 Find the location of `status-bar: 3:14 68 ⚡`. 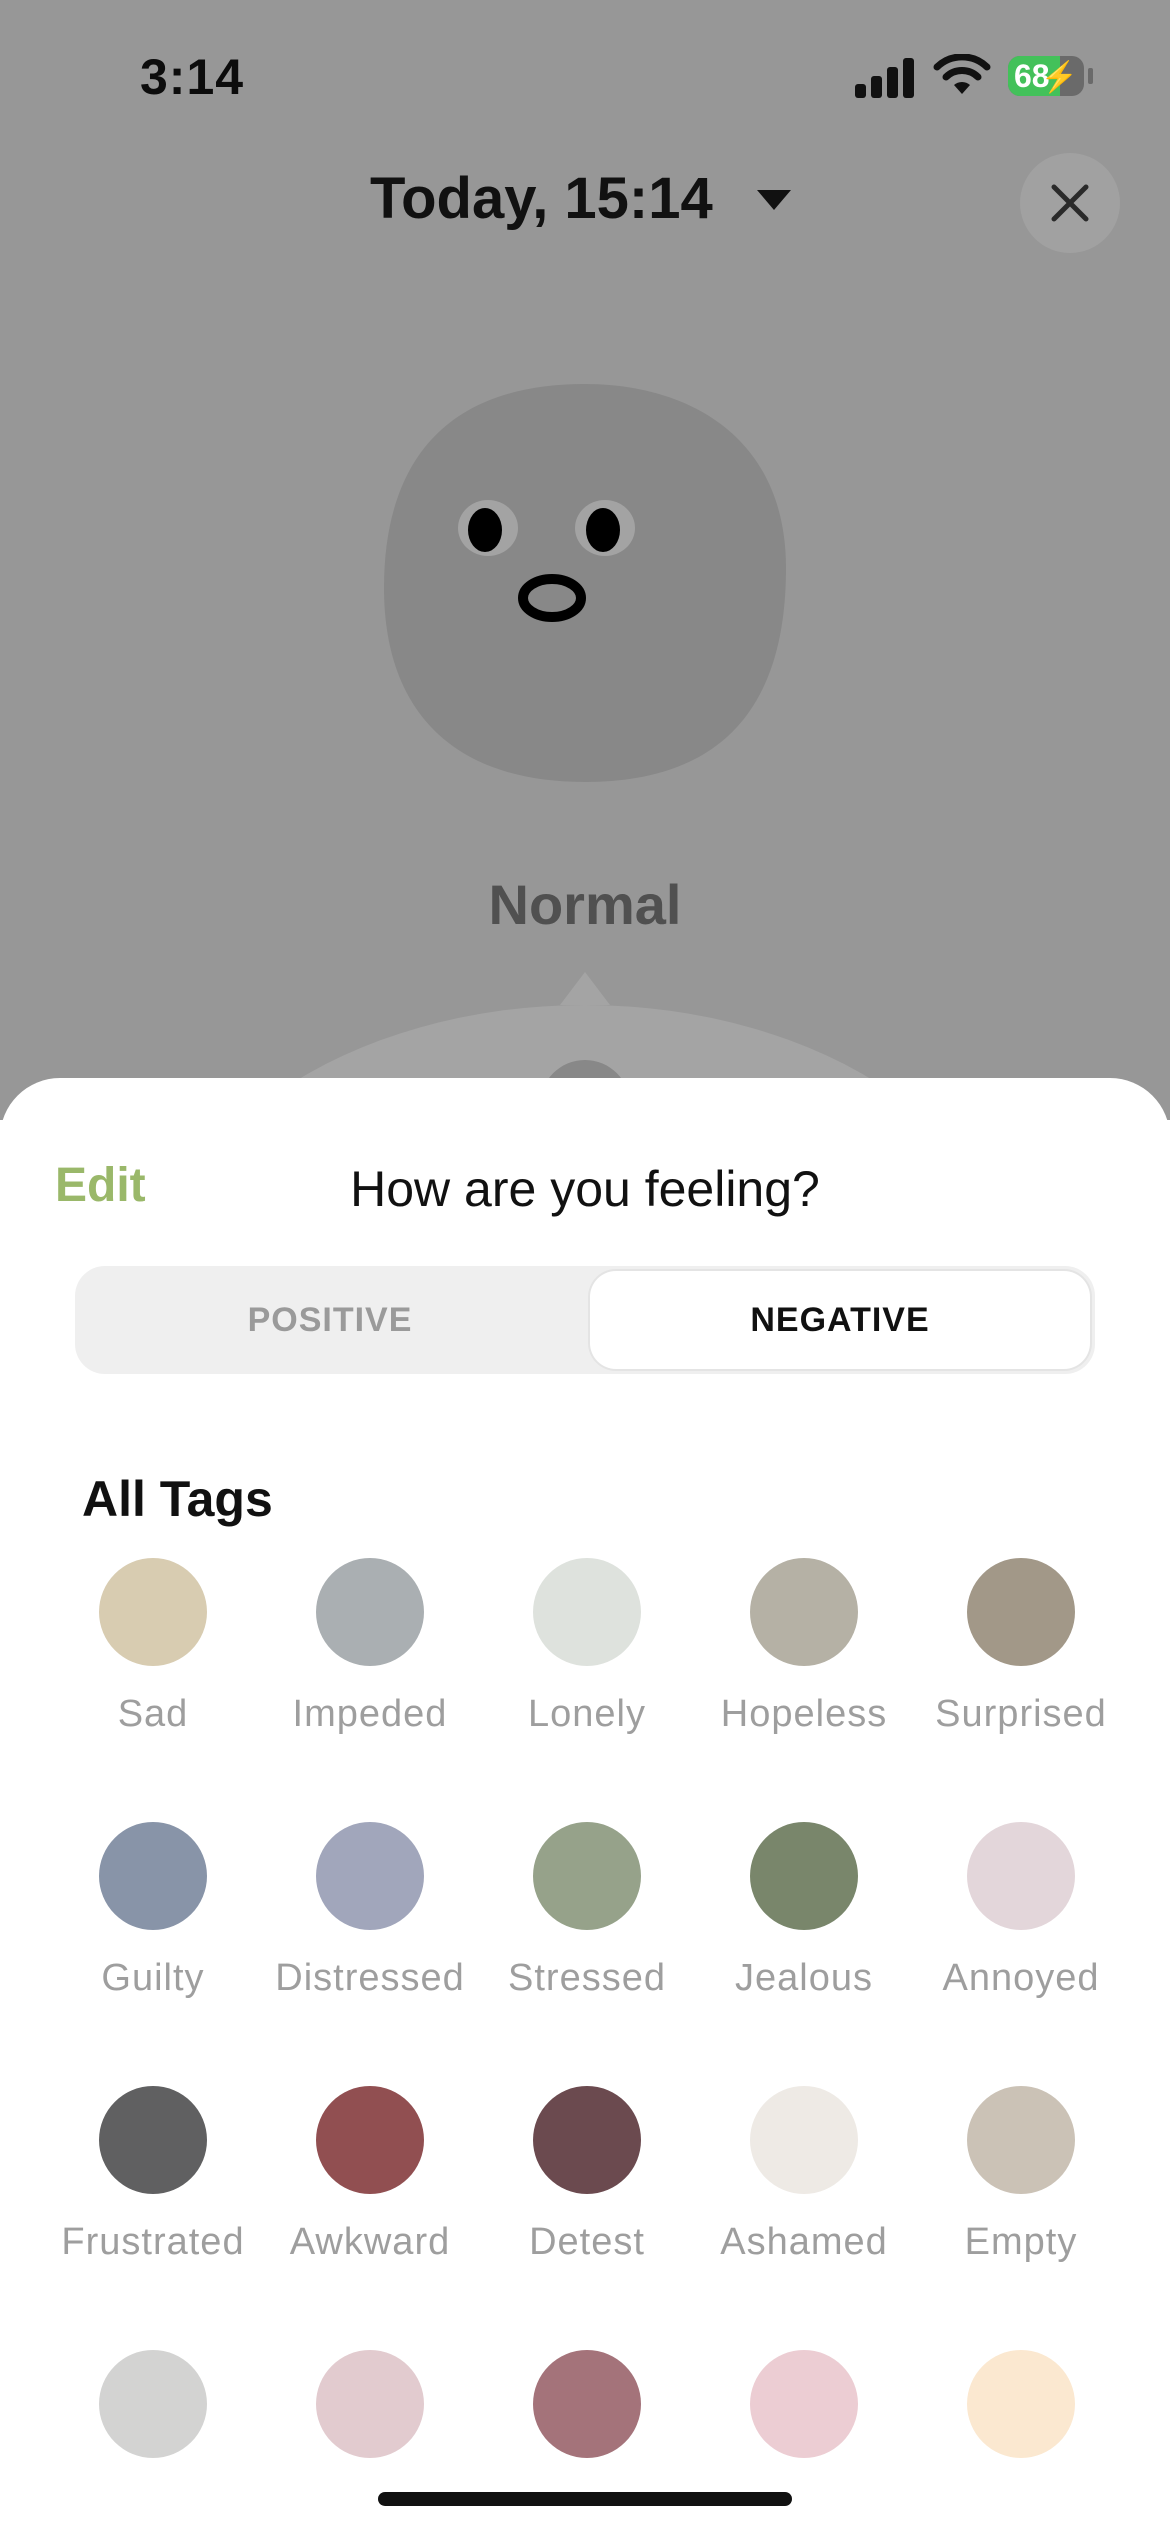

status-bar: 3:14 68 ⚡ is located at coordinates (585, 70).